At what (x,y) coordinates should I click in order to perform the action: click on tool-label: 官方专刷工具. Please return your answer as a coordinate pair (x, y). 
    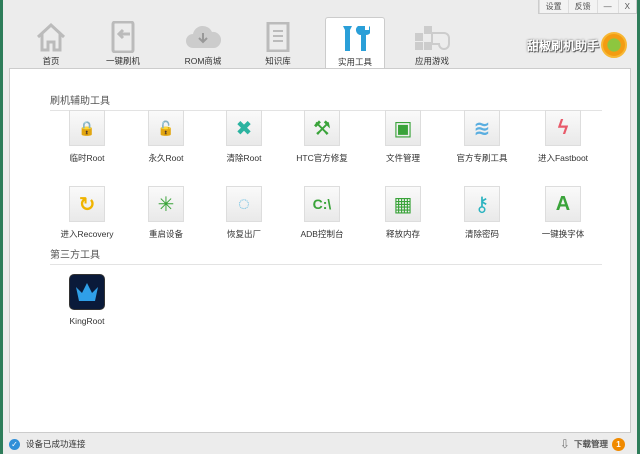
    Looking at the image, I should click on (482, 158).